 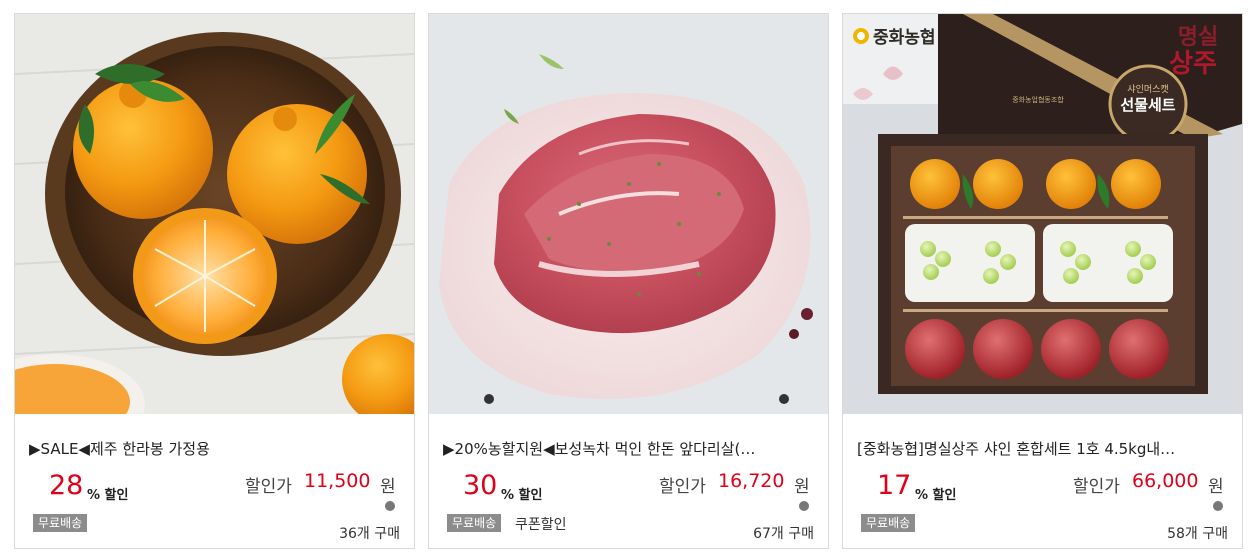 I want to click on gift-label-text: 선물세트, so click(x=1147, y=105).